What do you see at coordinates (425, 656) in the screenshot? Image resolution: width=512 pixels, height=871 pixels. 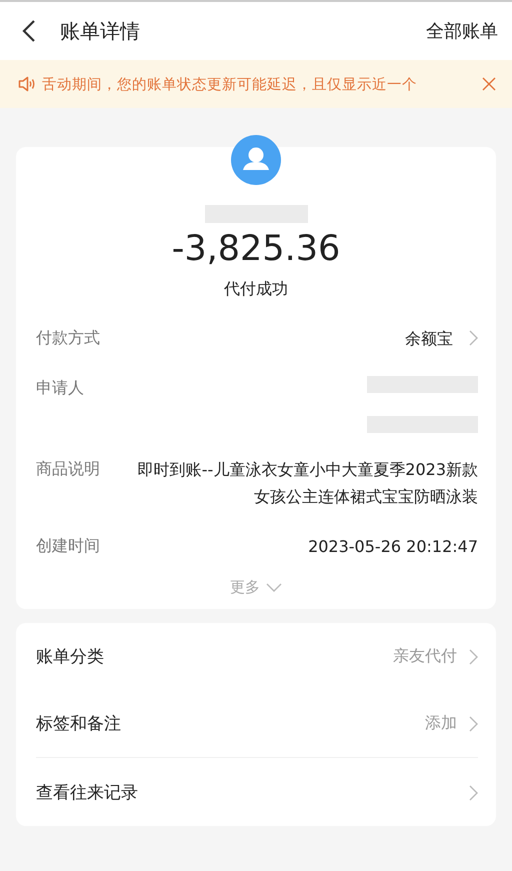 I see `action-value: 亲友代付` at bounding box center [425, 656].